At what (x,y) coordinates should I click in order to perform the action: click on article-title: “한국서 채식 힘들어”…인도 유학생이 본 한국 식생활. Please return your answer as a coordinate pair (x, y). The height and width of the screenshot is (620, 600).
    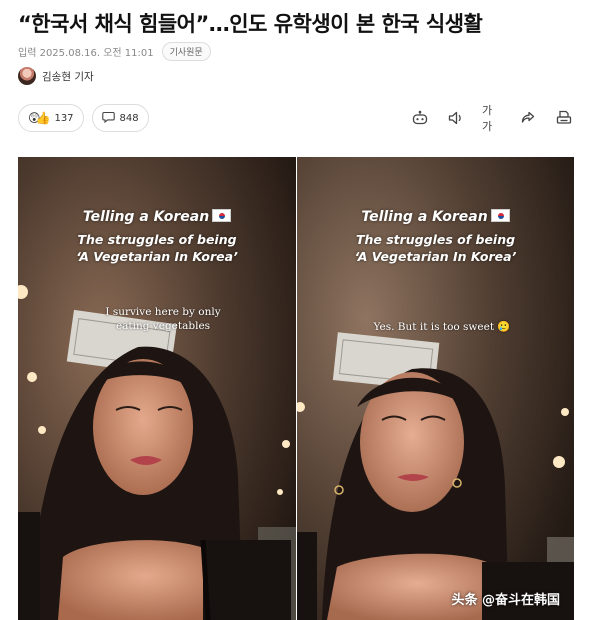
    Looking at the image, I should click on (250, 24).